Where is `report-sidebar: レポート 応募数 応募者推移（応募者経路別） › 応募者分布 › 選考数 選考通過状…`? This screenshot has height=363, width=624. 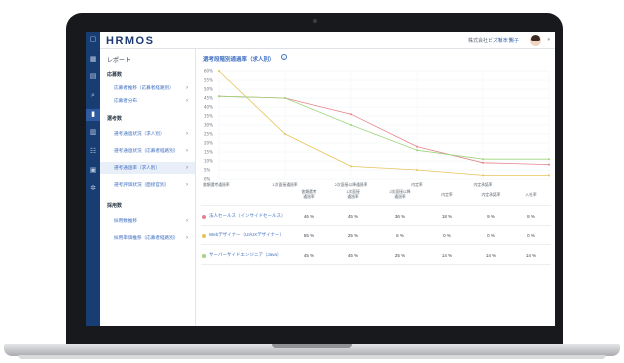 report-sidebar: レポート 応募数 応募者推移（応募者経路別） › 応募者分布 › 選考数 選考通過状… is located at coordinates (148, 187).